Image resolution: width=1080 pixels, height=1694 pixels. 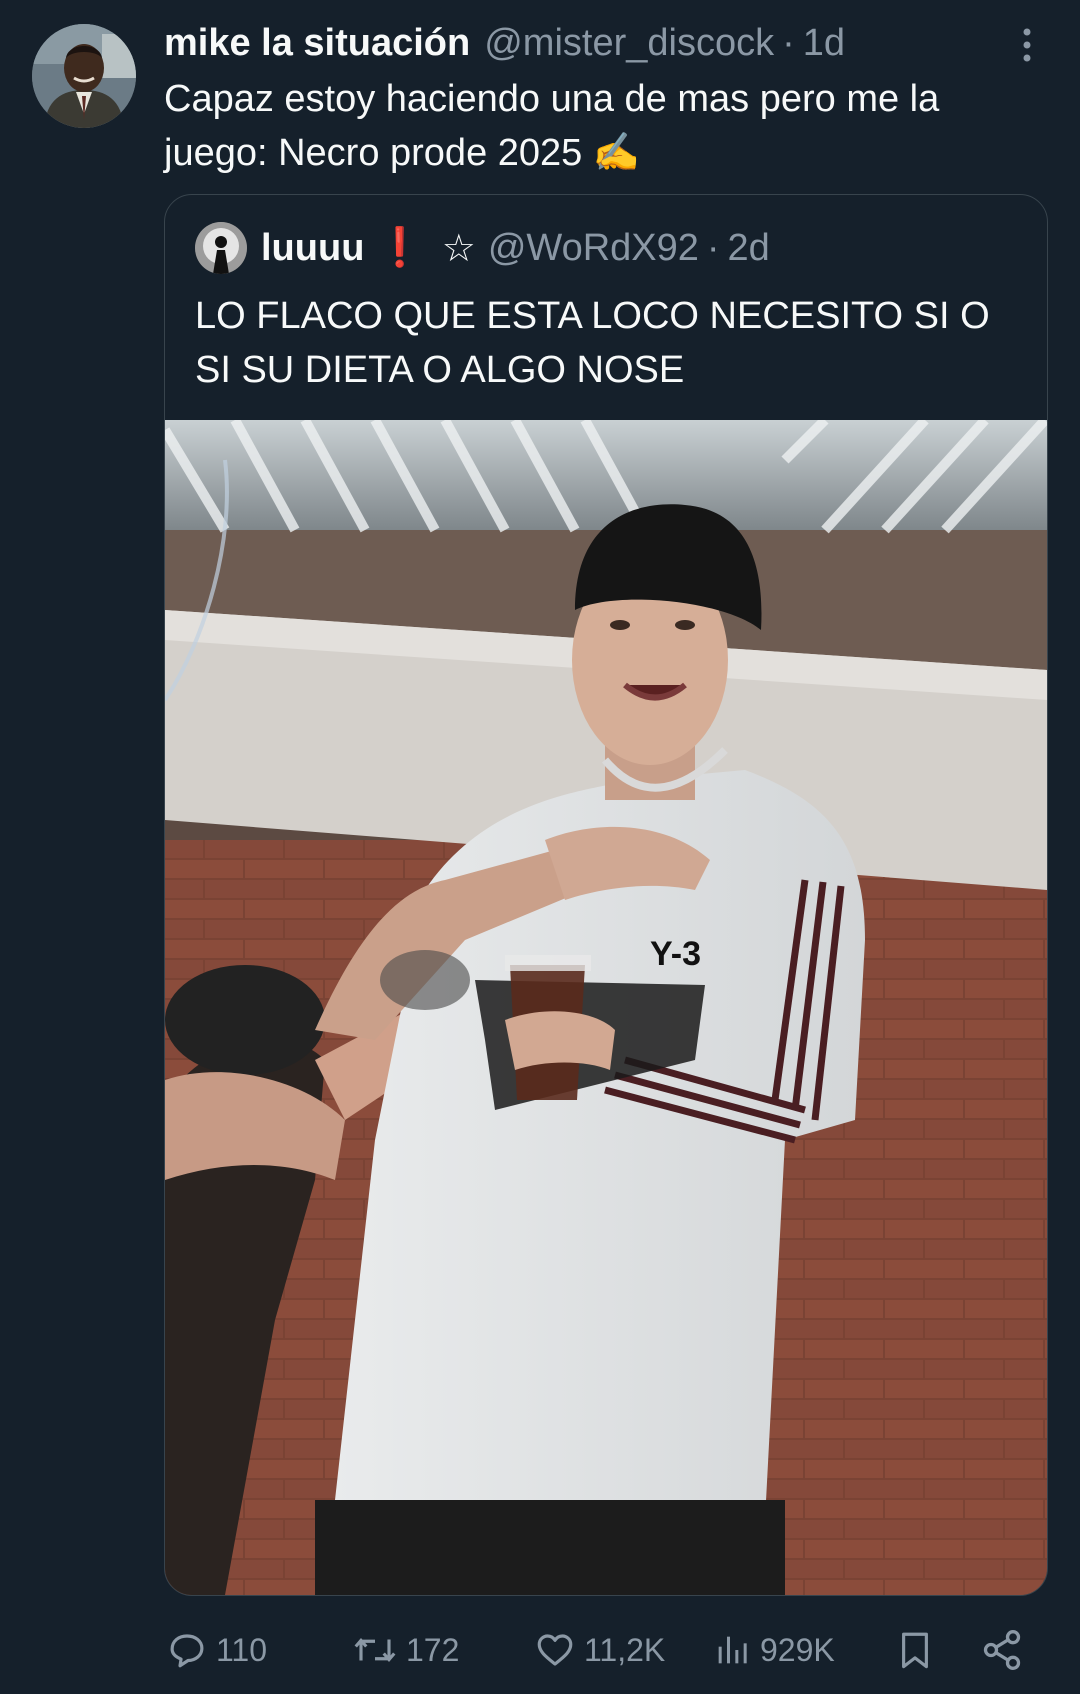 I want to click on reply-count: 110, so click(x=242, y=1649).